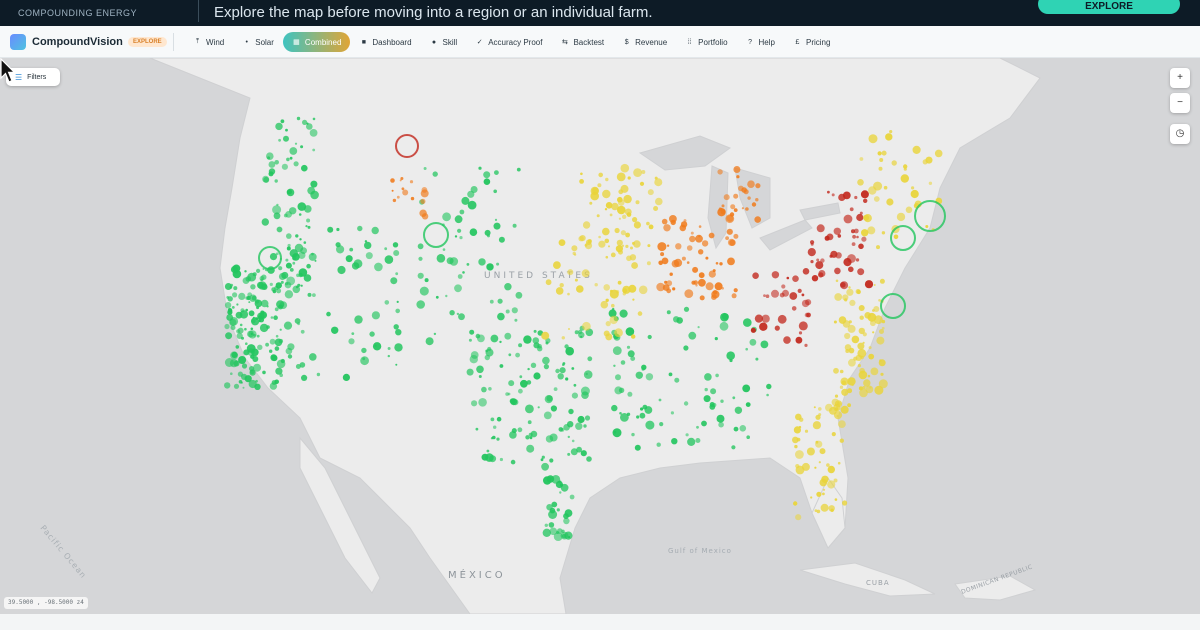 The image size is (1200, 630). I want to click on app-name: CompoundVision, so click(77, 42).